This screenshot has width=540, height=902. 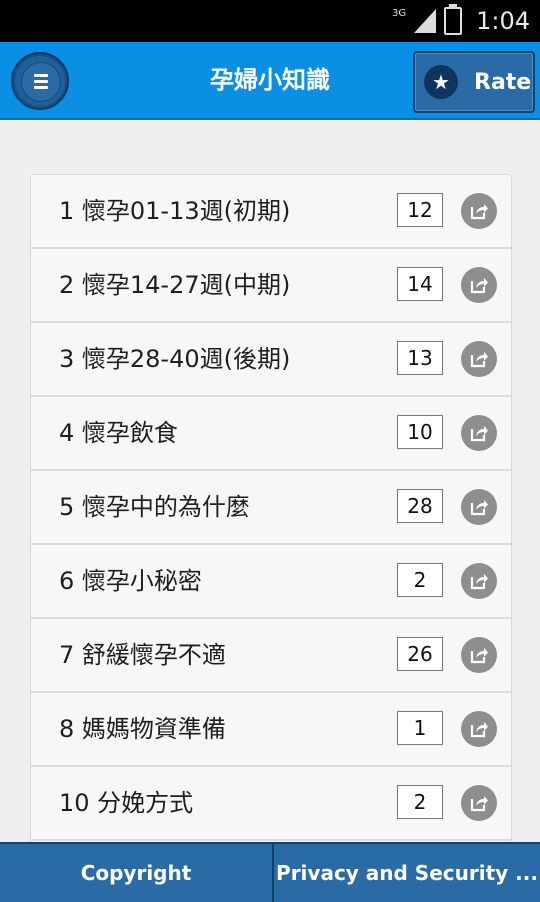 I want to click on menu-button, so click(x=40, y=81).